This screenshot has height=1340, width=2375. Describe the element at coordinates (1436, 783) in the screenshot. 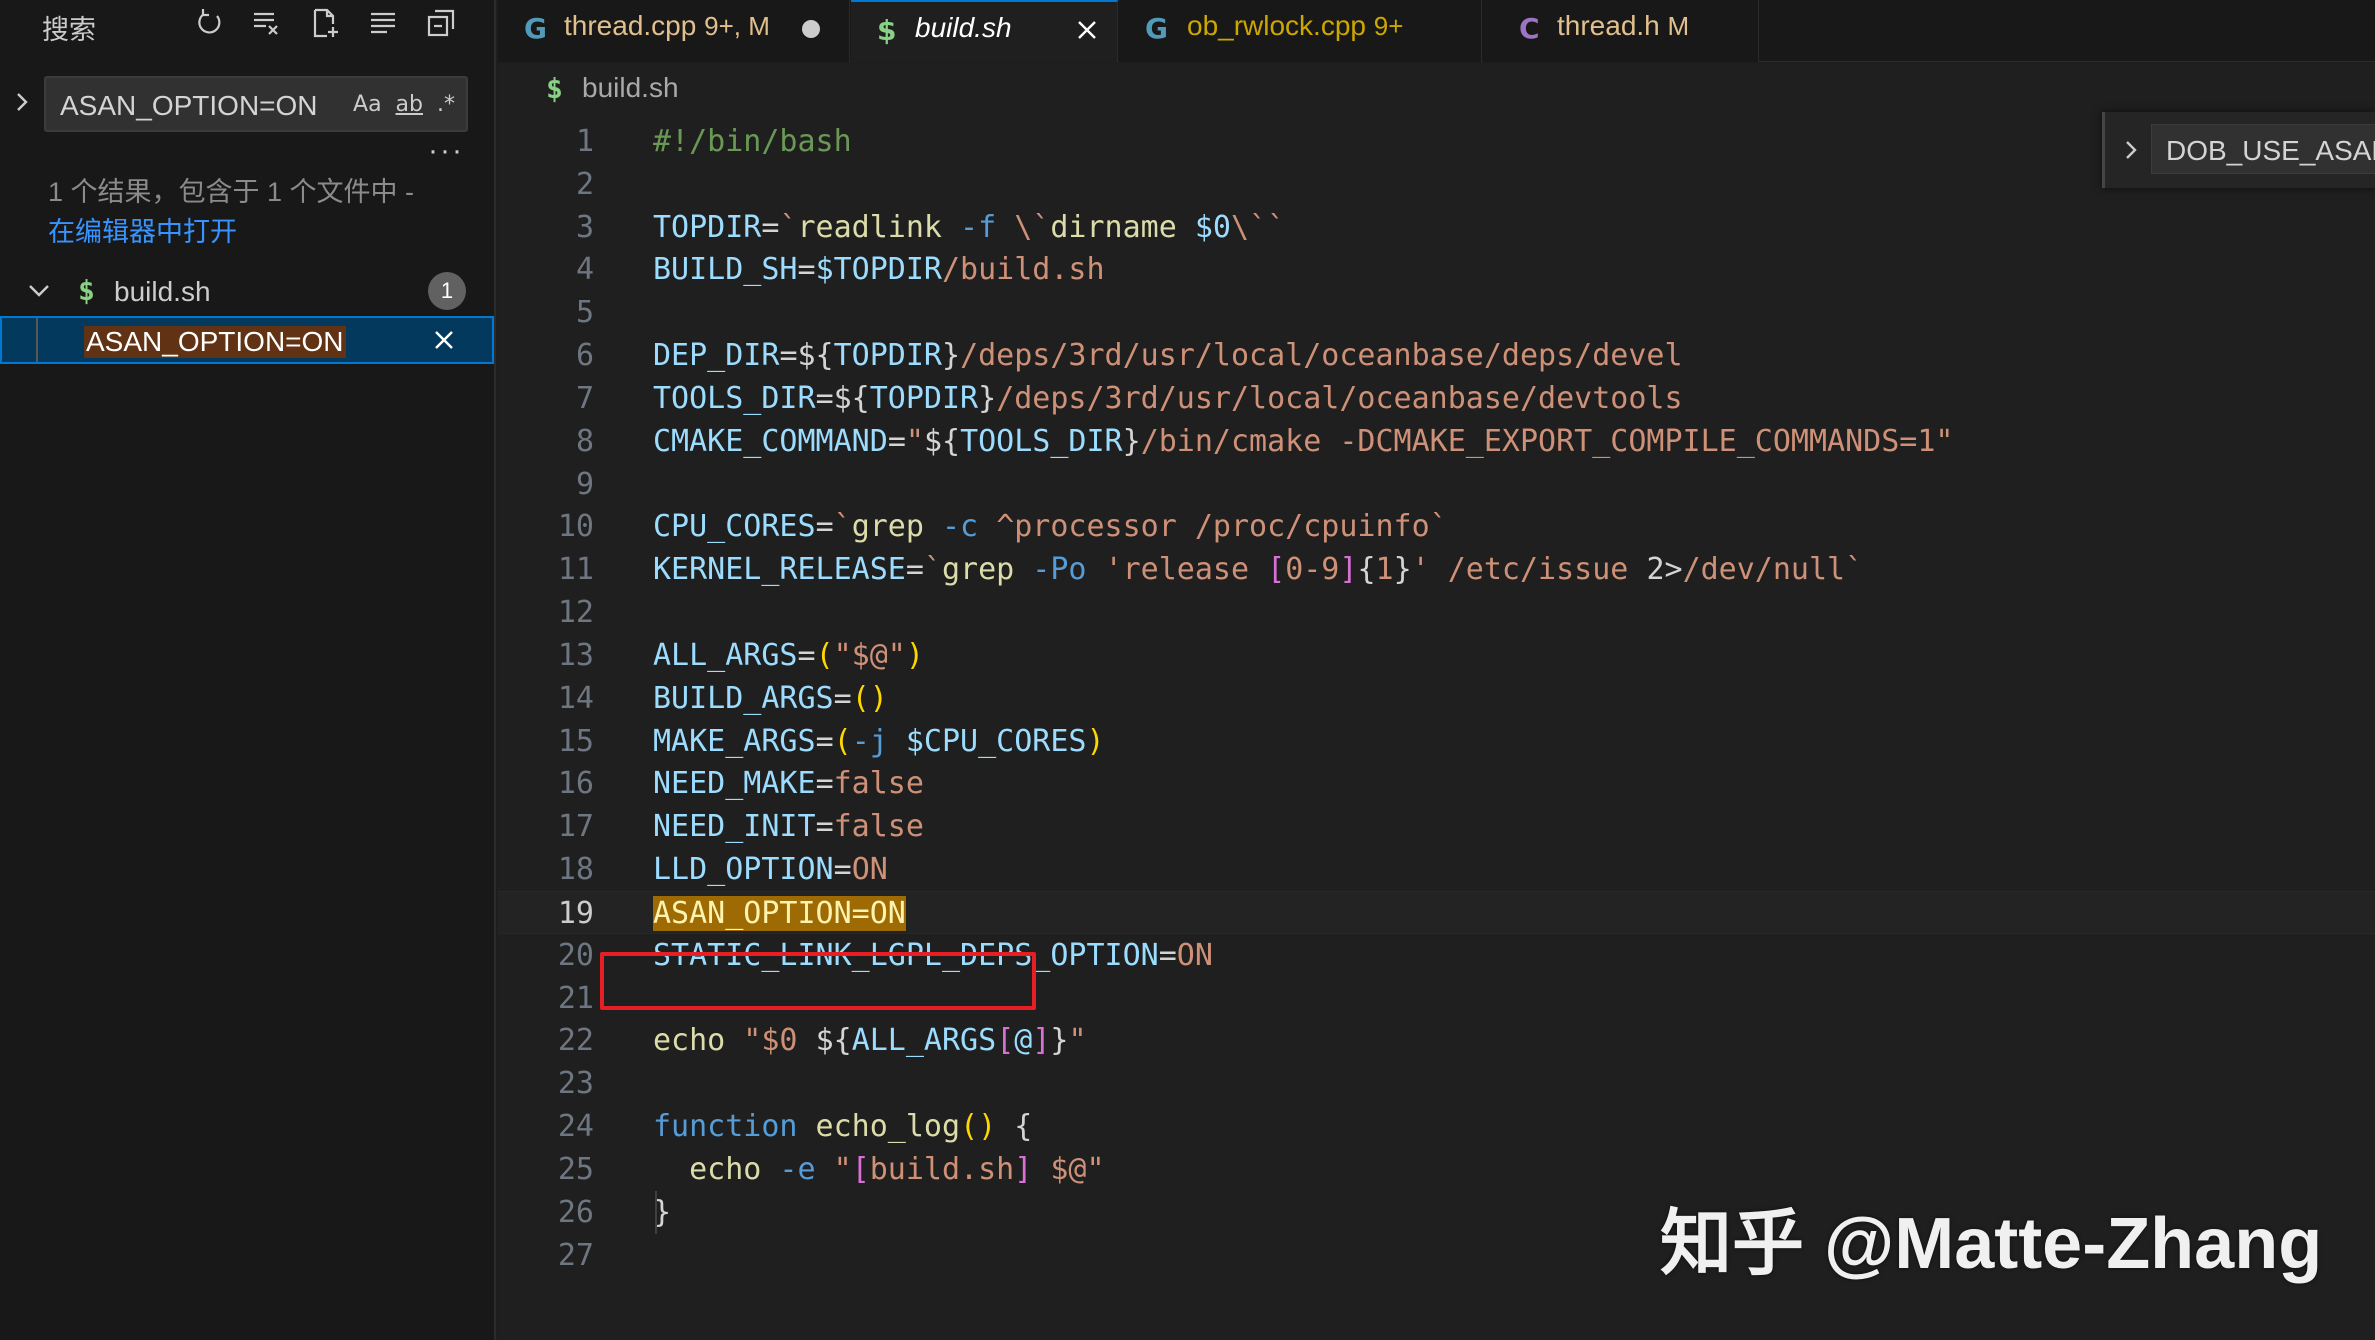

I see `code-line: 16 NEED_MAKE=false` at that location.